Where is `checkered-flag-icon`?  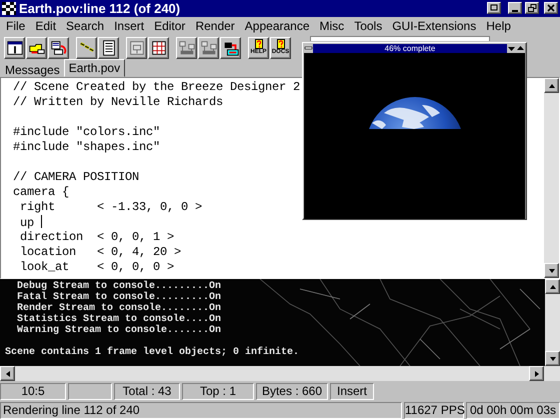 checkered-flag-icon is located at coordinates (9, 8).